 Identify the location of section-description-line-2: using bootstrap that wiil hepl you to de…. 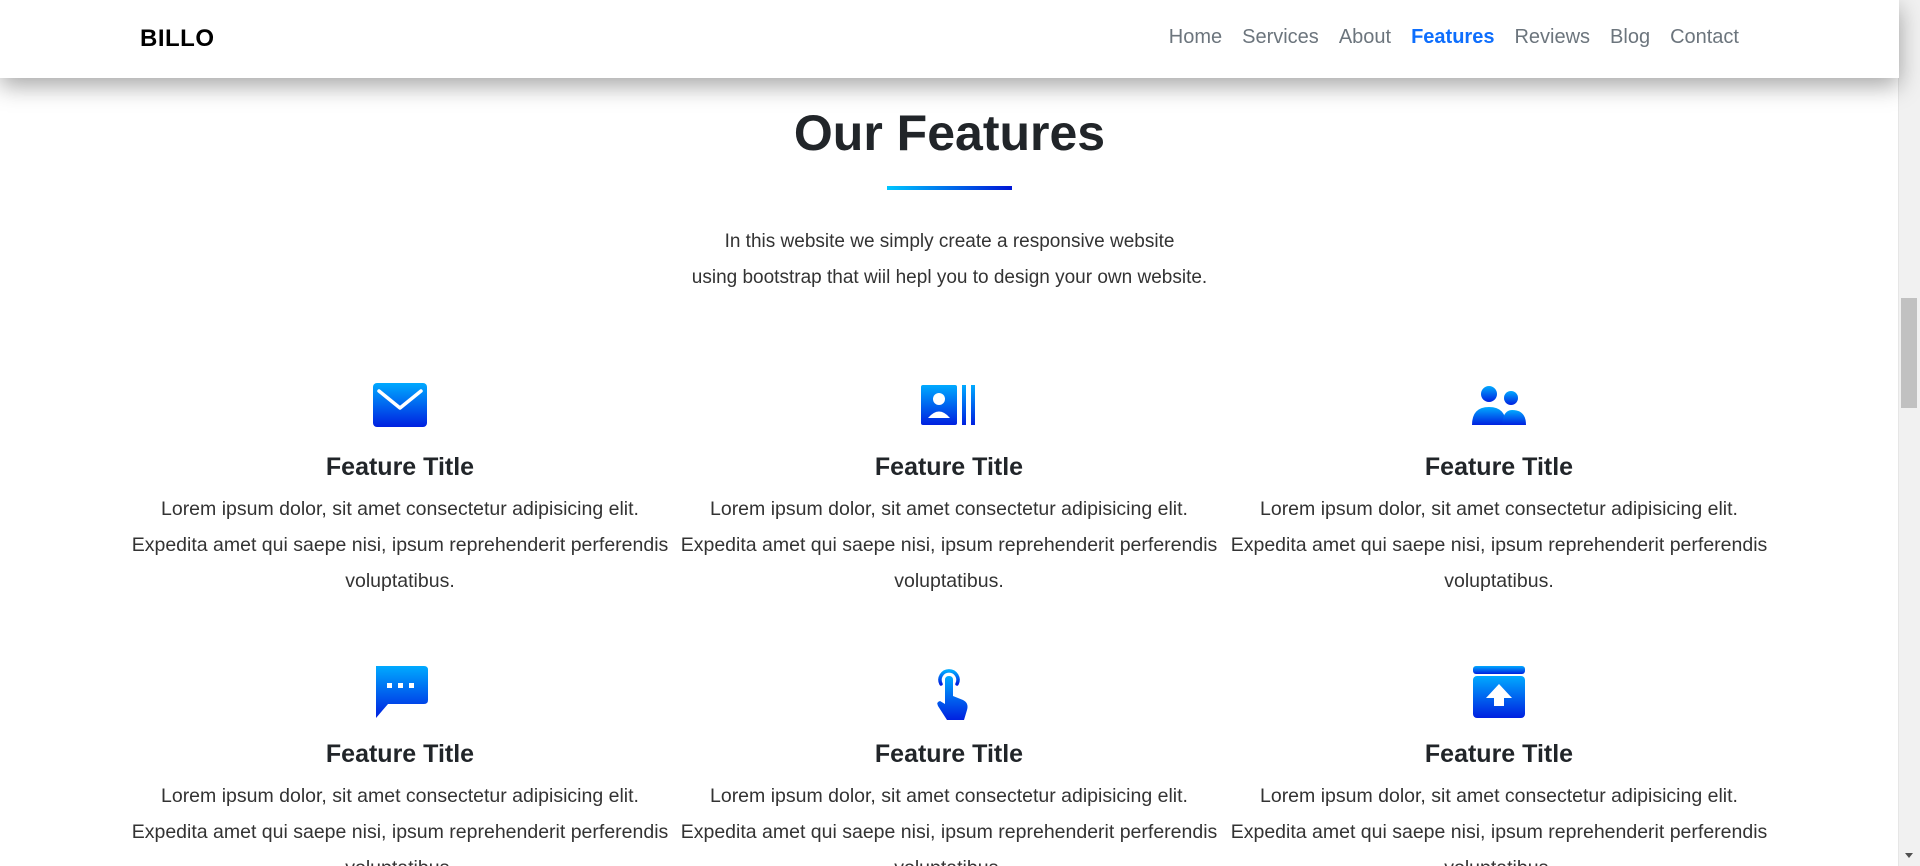
(949, 277).